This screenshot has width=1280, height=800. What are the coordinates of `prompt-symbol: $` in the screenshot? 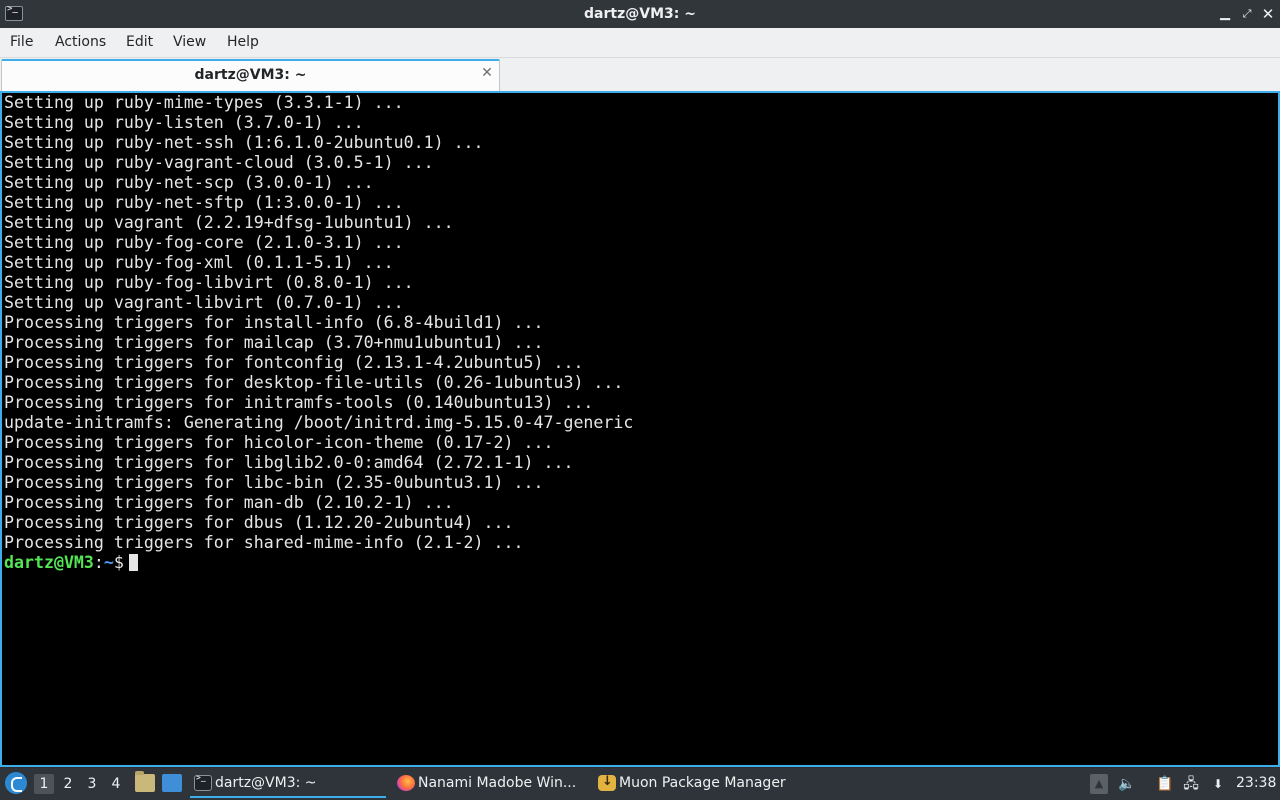 It's located at (118, 562).